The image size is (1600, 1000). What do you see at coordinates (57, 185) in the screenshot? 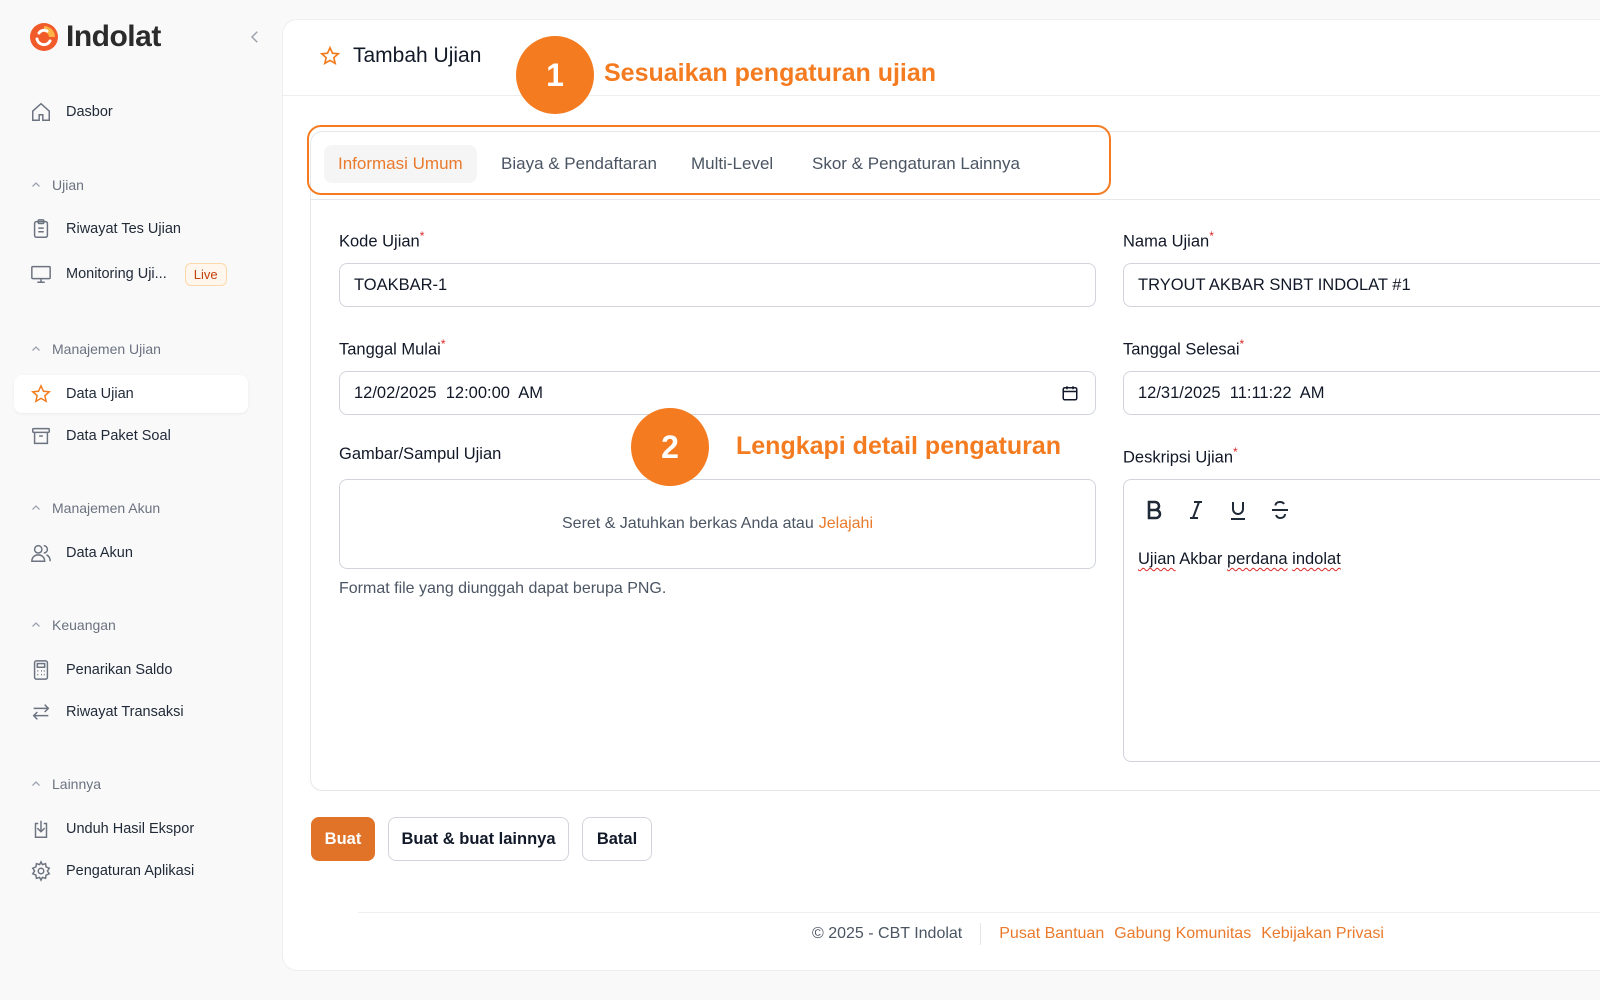
I see `sidebar-group-ujian: Ujian` at bounding box center [57, 185].